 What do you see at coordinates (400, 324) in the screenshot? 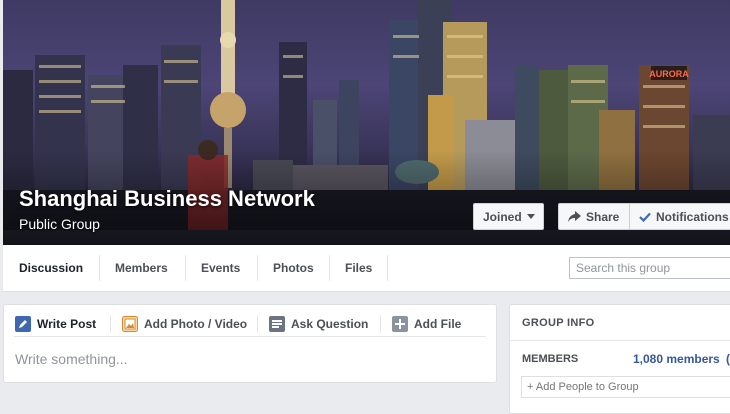
I see `add-file-icon` at bounding box center [400, 324].